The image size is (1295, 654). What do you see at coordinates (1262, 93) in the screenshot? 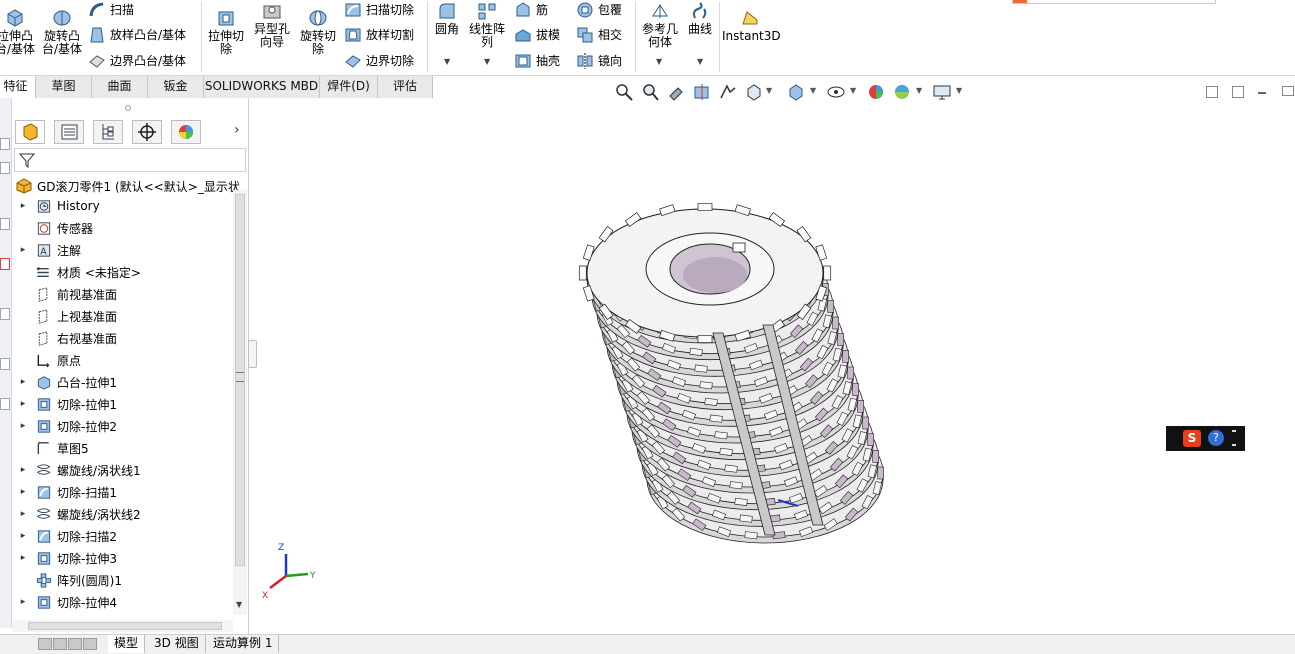
I see `viewport-minimize-icon` at bounding box center [1262, 93].